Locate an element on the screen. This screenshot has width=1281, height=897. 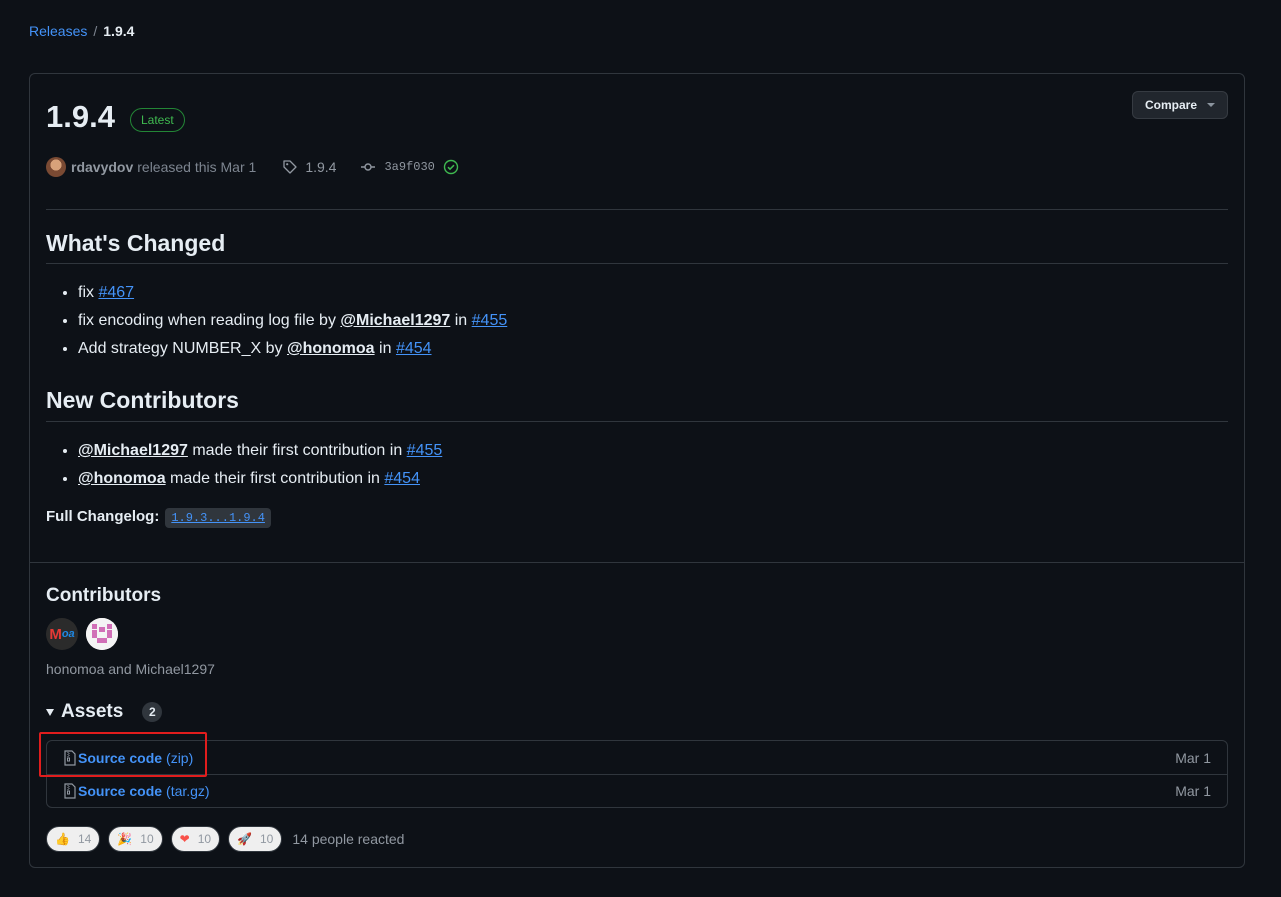
party-popper-icon: 🎉 is located at coordinates (125, 839).